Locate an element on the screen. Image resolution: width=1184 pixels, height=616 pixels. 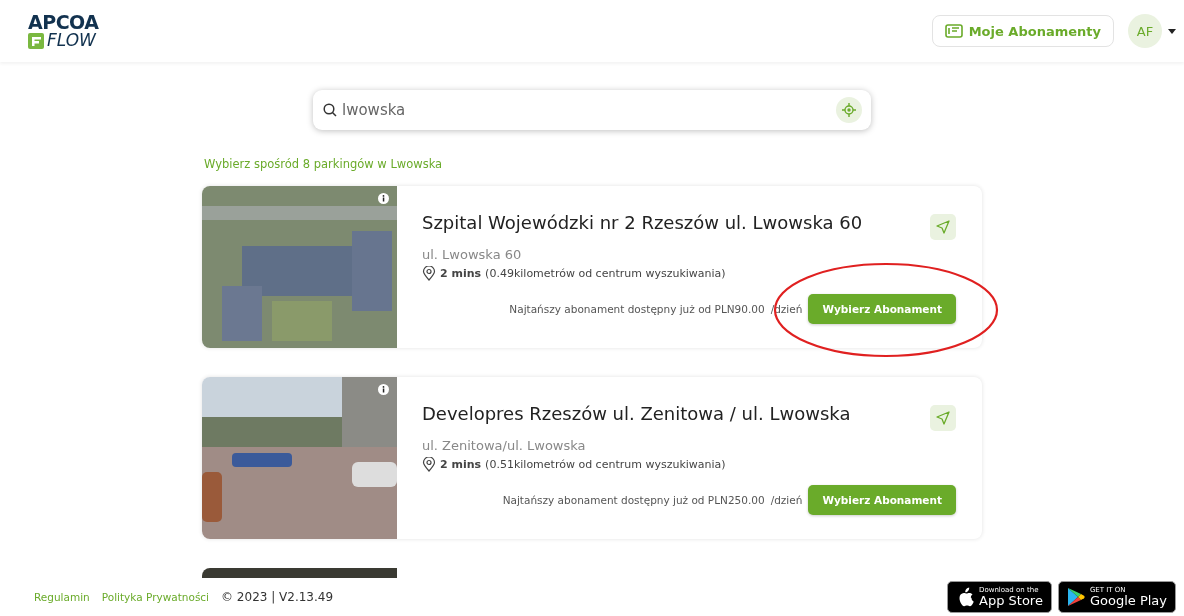
price-text: Najtańszy abonament dostępny już od PLN90.00 is located at coordinates (637, 309).